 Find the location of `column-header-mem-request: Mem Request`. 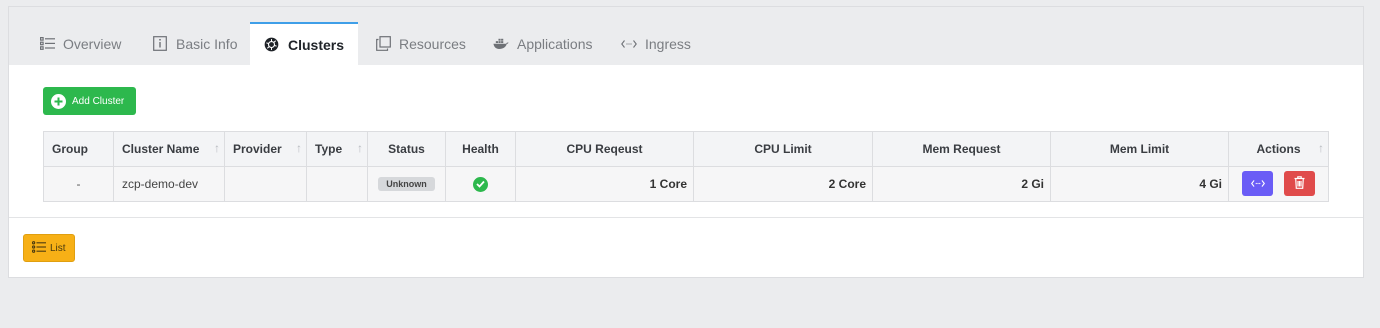

column-header-mem-request: Mem Request is located at coordinates (962, 149).